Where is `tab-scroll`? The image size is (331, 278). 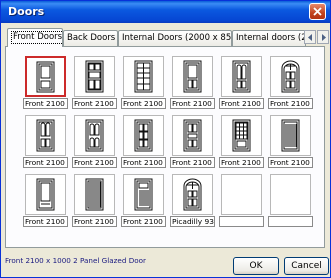
tab-scroll is located at coordinates (316, 37).